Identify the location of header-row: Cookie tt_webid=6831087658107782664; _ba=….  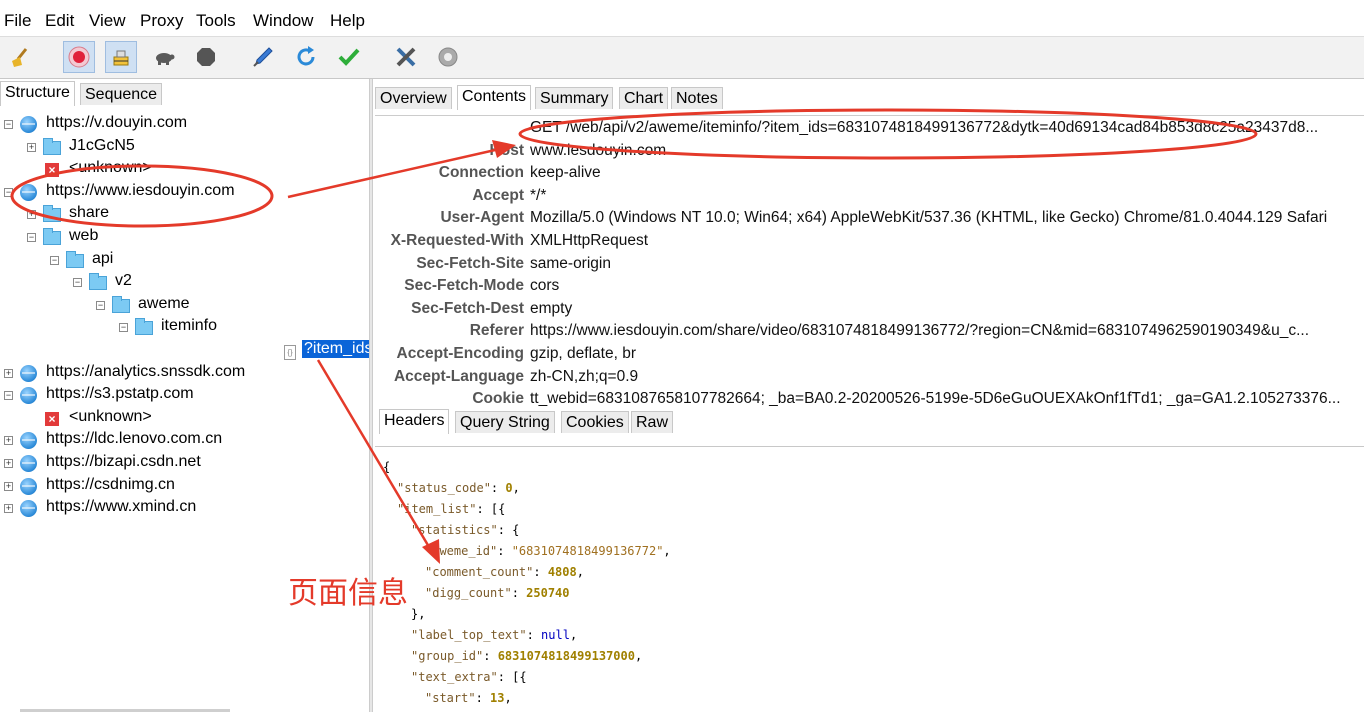
(869, 398).